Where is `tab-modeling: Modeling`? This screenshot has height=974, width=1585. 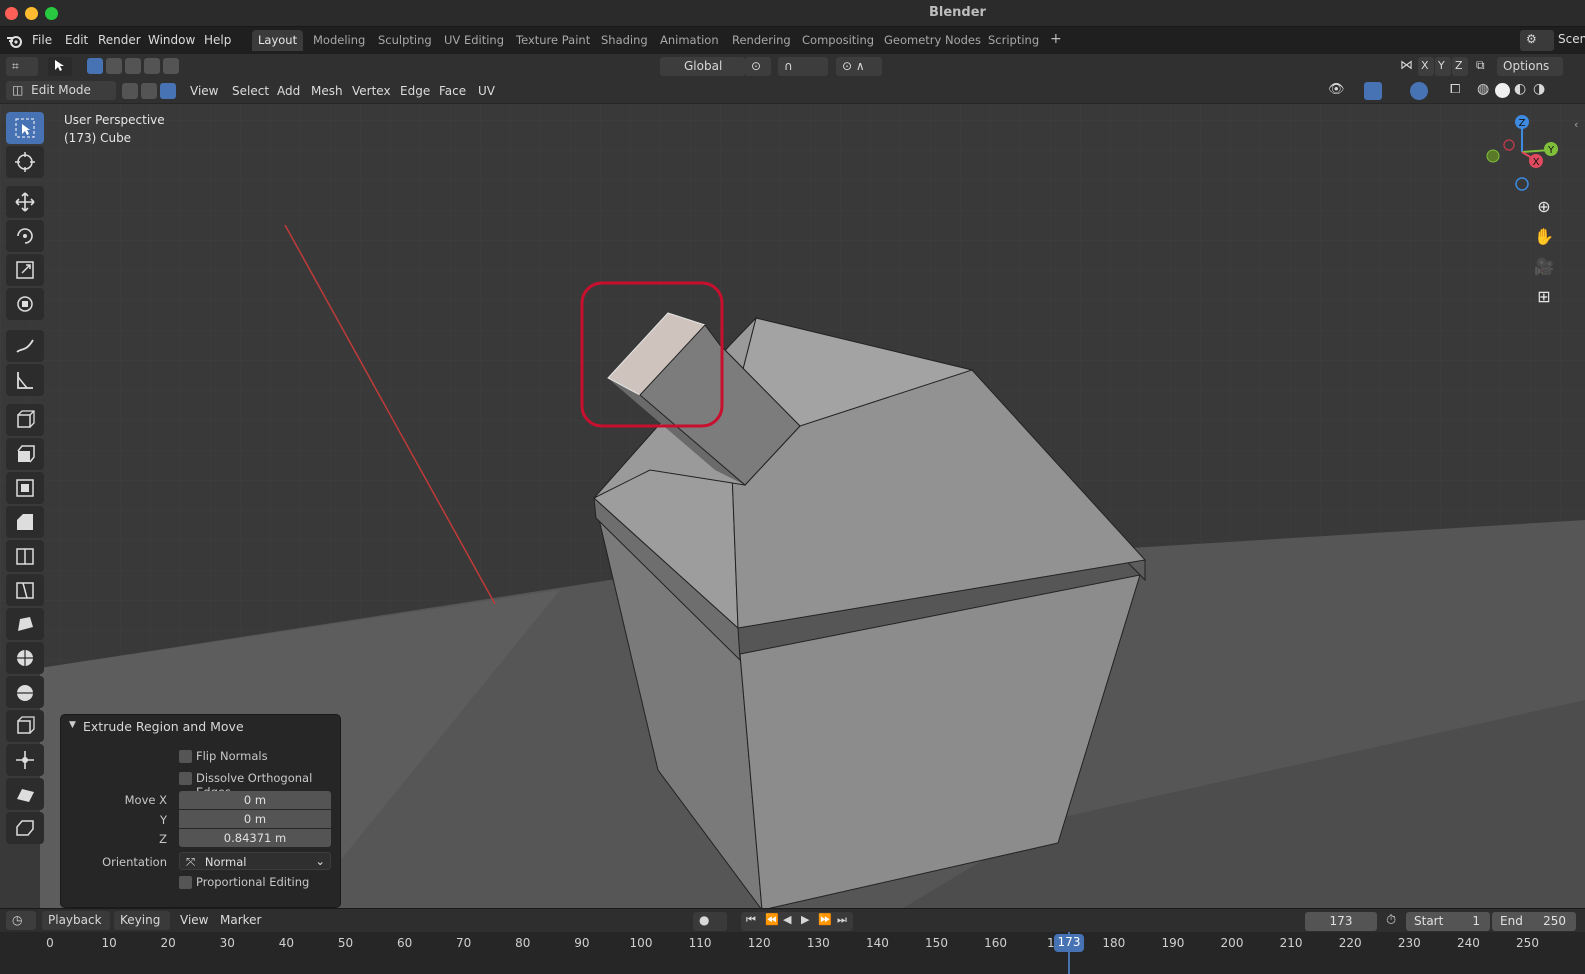 tab-modeling: Modeling is located at coordinates (339, 40).